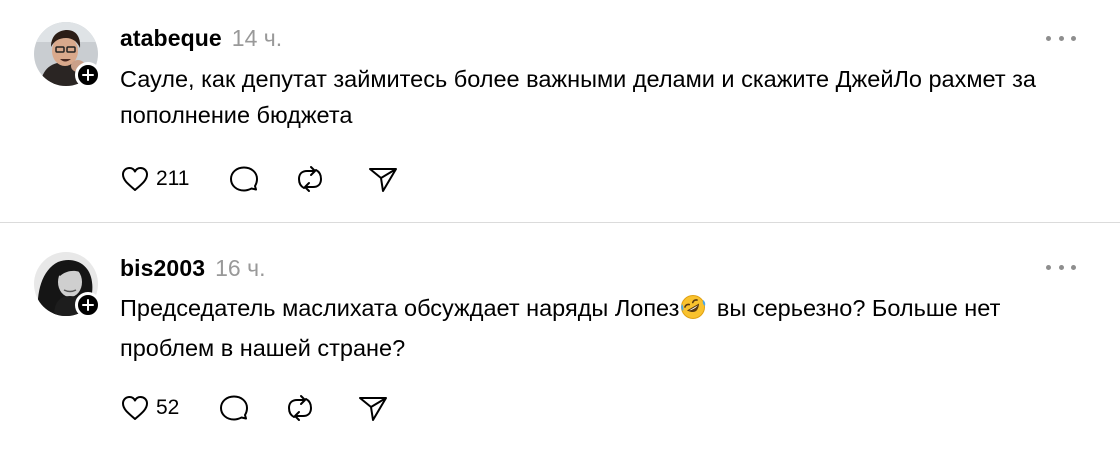 Image resolution: width=1120 pixels, height=452 pixels. What do you see at coordinates (173, 178) in the screenshot?
I see `like-count: 211` at bounding box center [173, 178].